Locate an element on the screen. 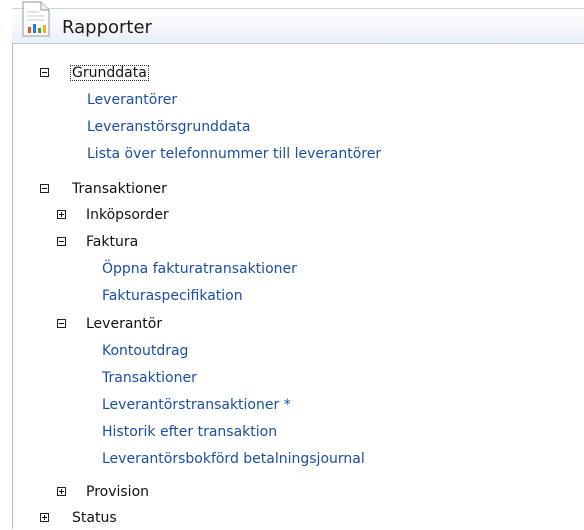 Image resolution: width=584 pixels, height=530 pixels. tree-node-status: Status is located at coordinates (94, 518).